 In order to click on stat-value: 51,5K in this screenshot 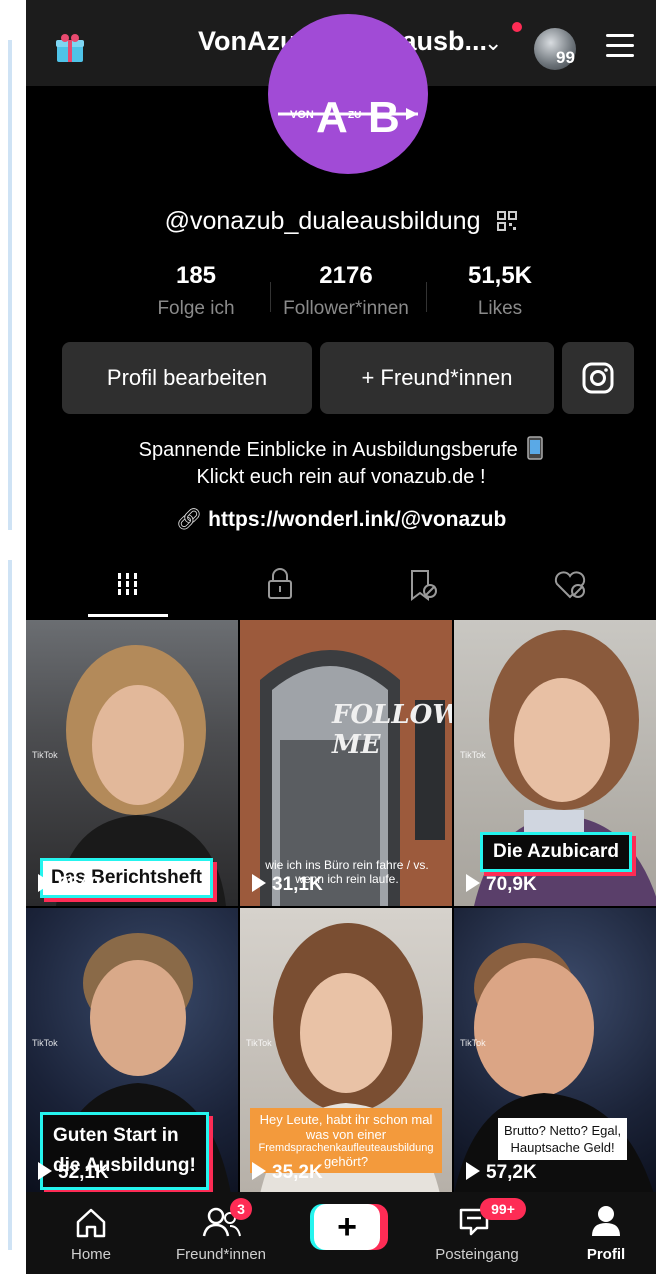, I will do `click(500, 275)`.